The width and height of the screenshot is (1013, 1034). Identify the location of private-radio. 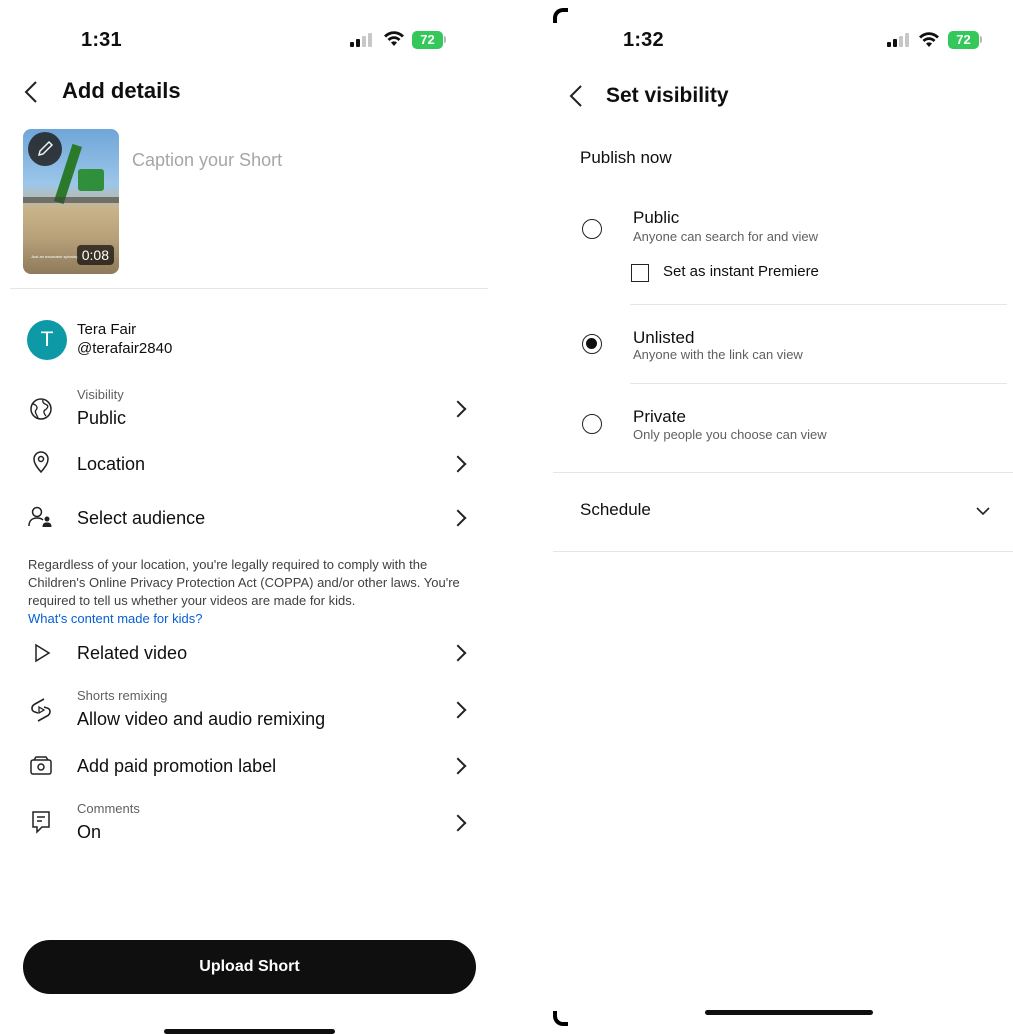
(592, 424).